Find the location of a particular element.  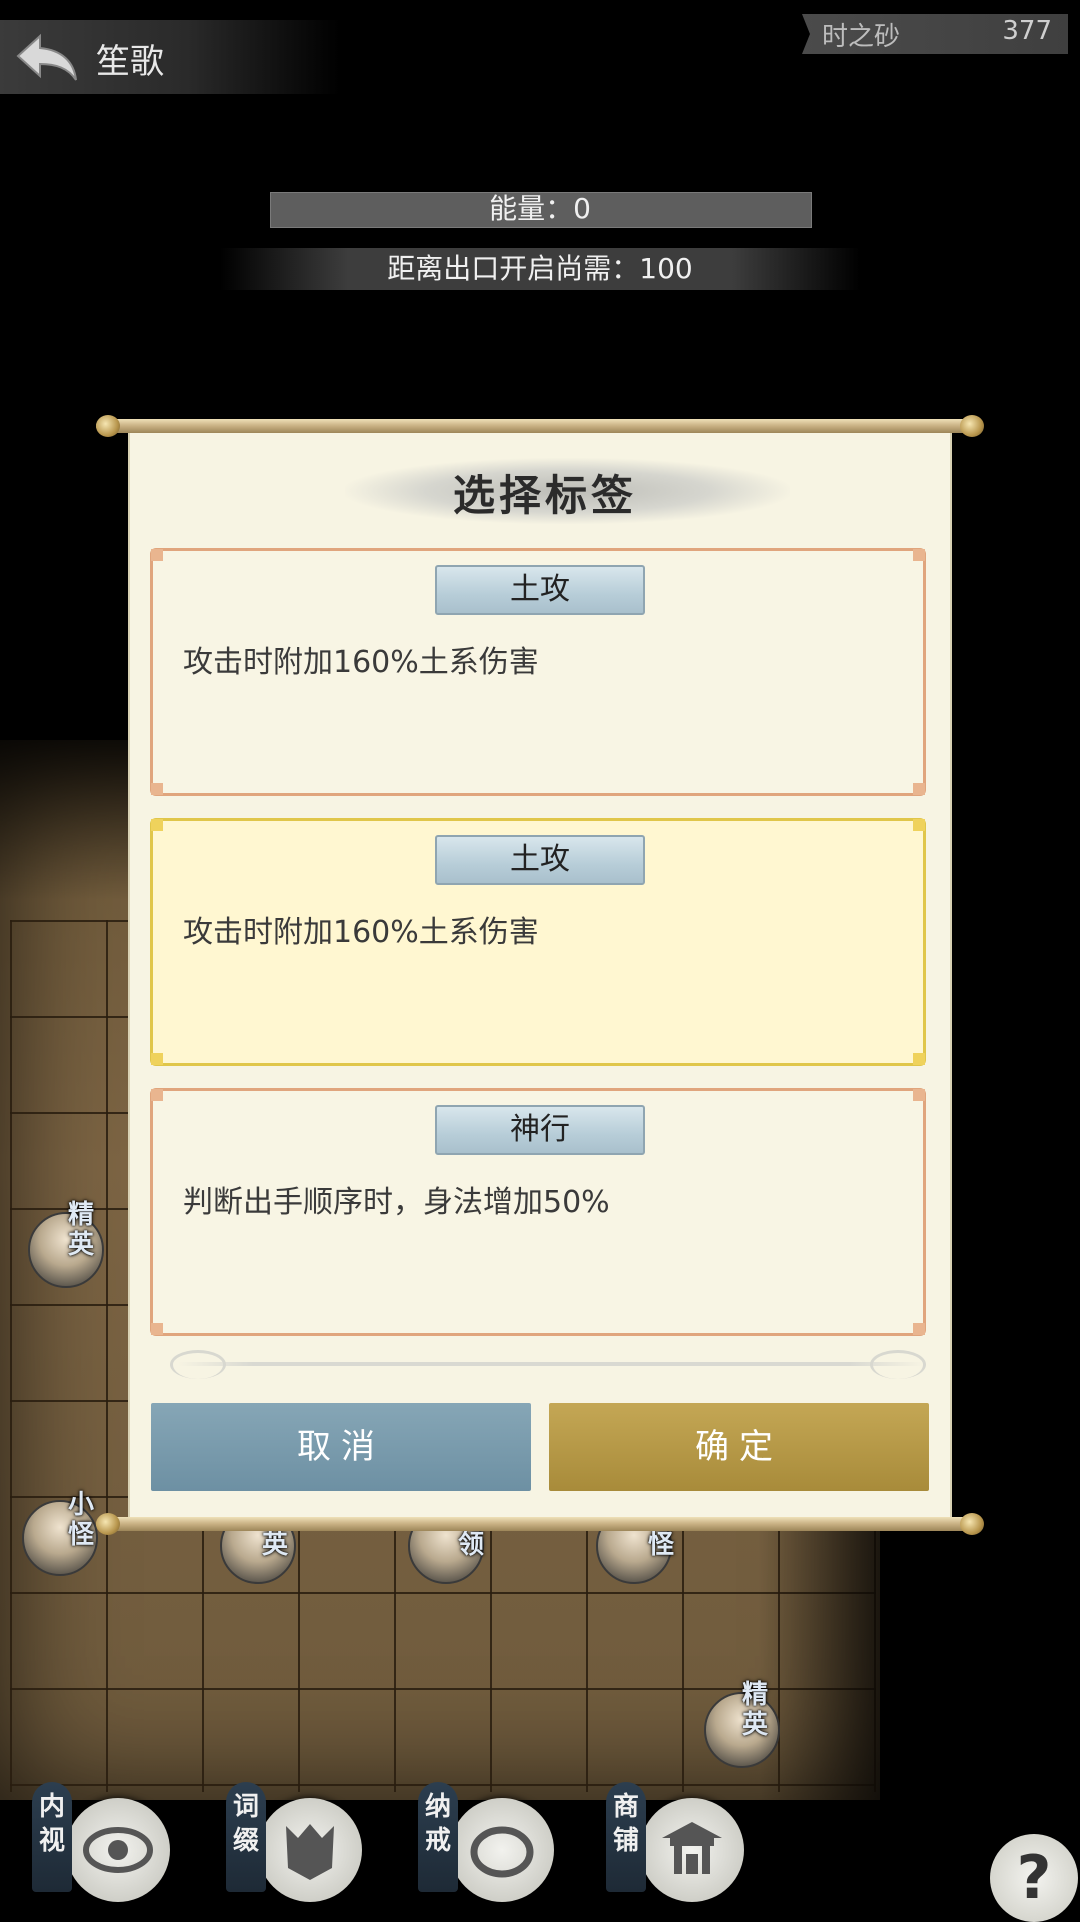

menu-label: 纳戒 is located at coordinates (437, 1824).